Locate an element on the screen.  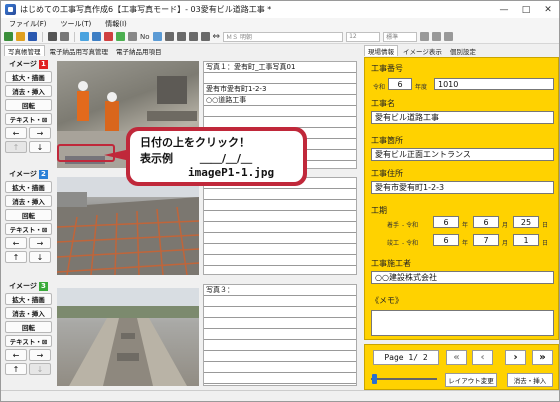
bold-icon is located at coordinates (425, 36).